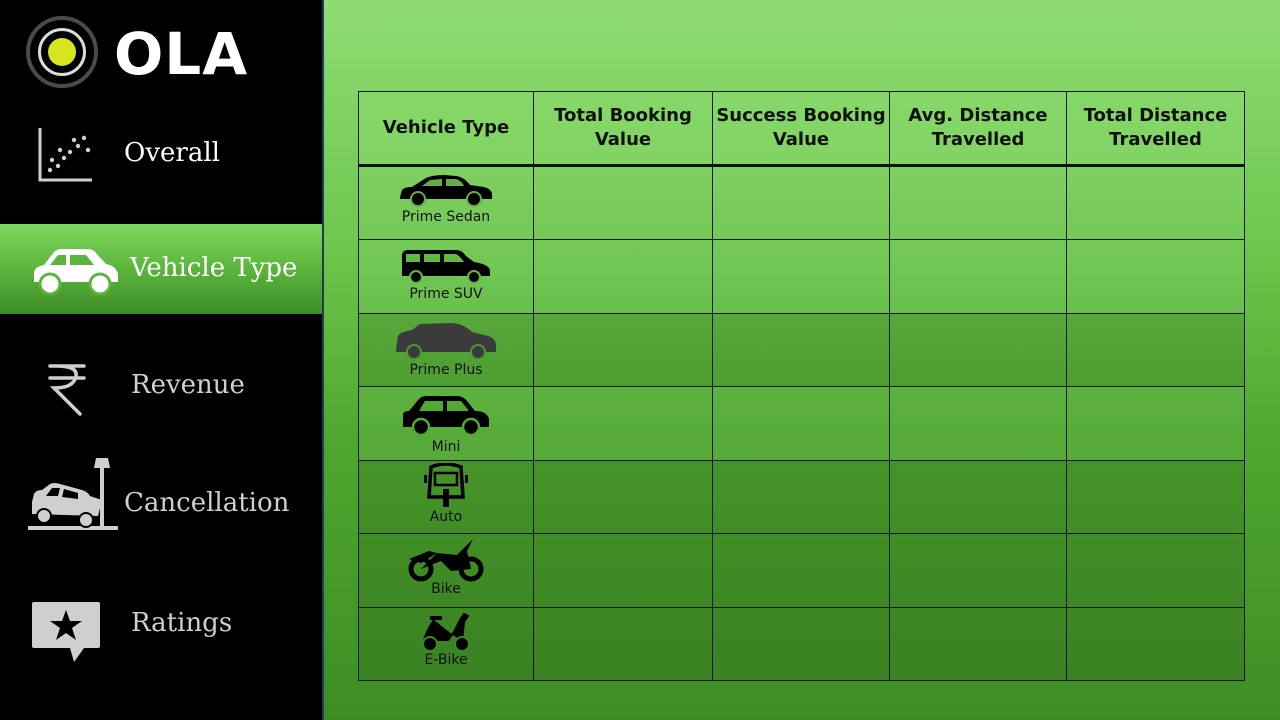  What do you see at coordinates (446, 369) in the screenshot?
I see `vehicle-label: Prime Plus` at bounding box center [446, 369].